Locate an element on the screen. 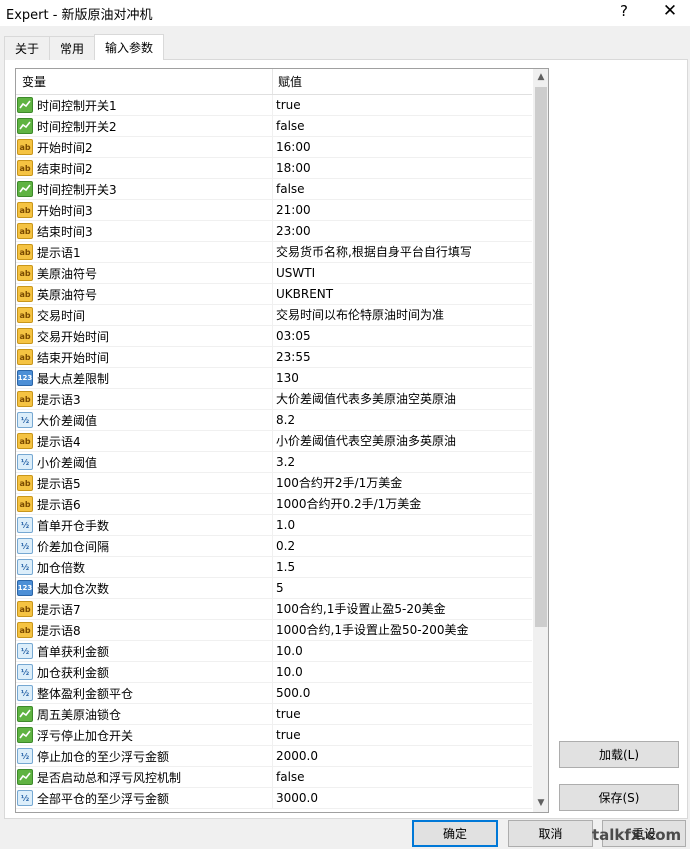 This screenshot has height=849, width=690. tab-inputs: 输入参数 is located at coordinates (129, 47).